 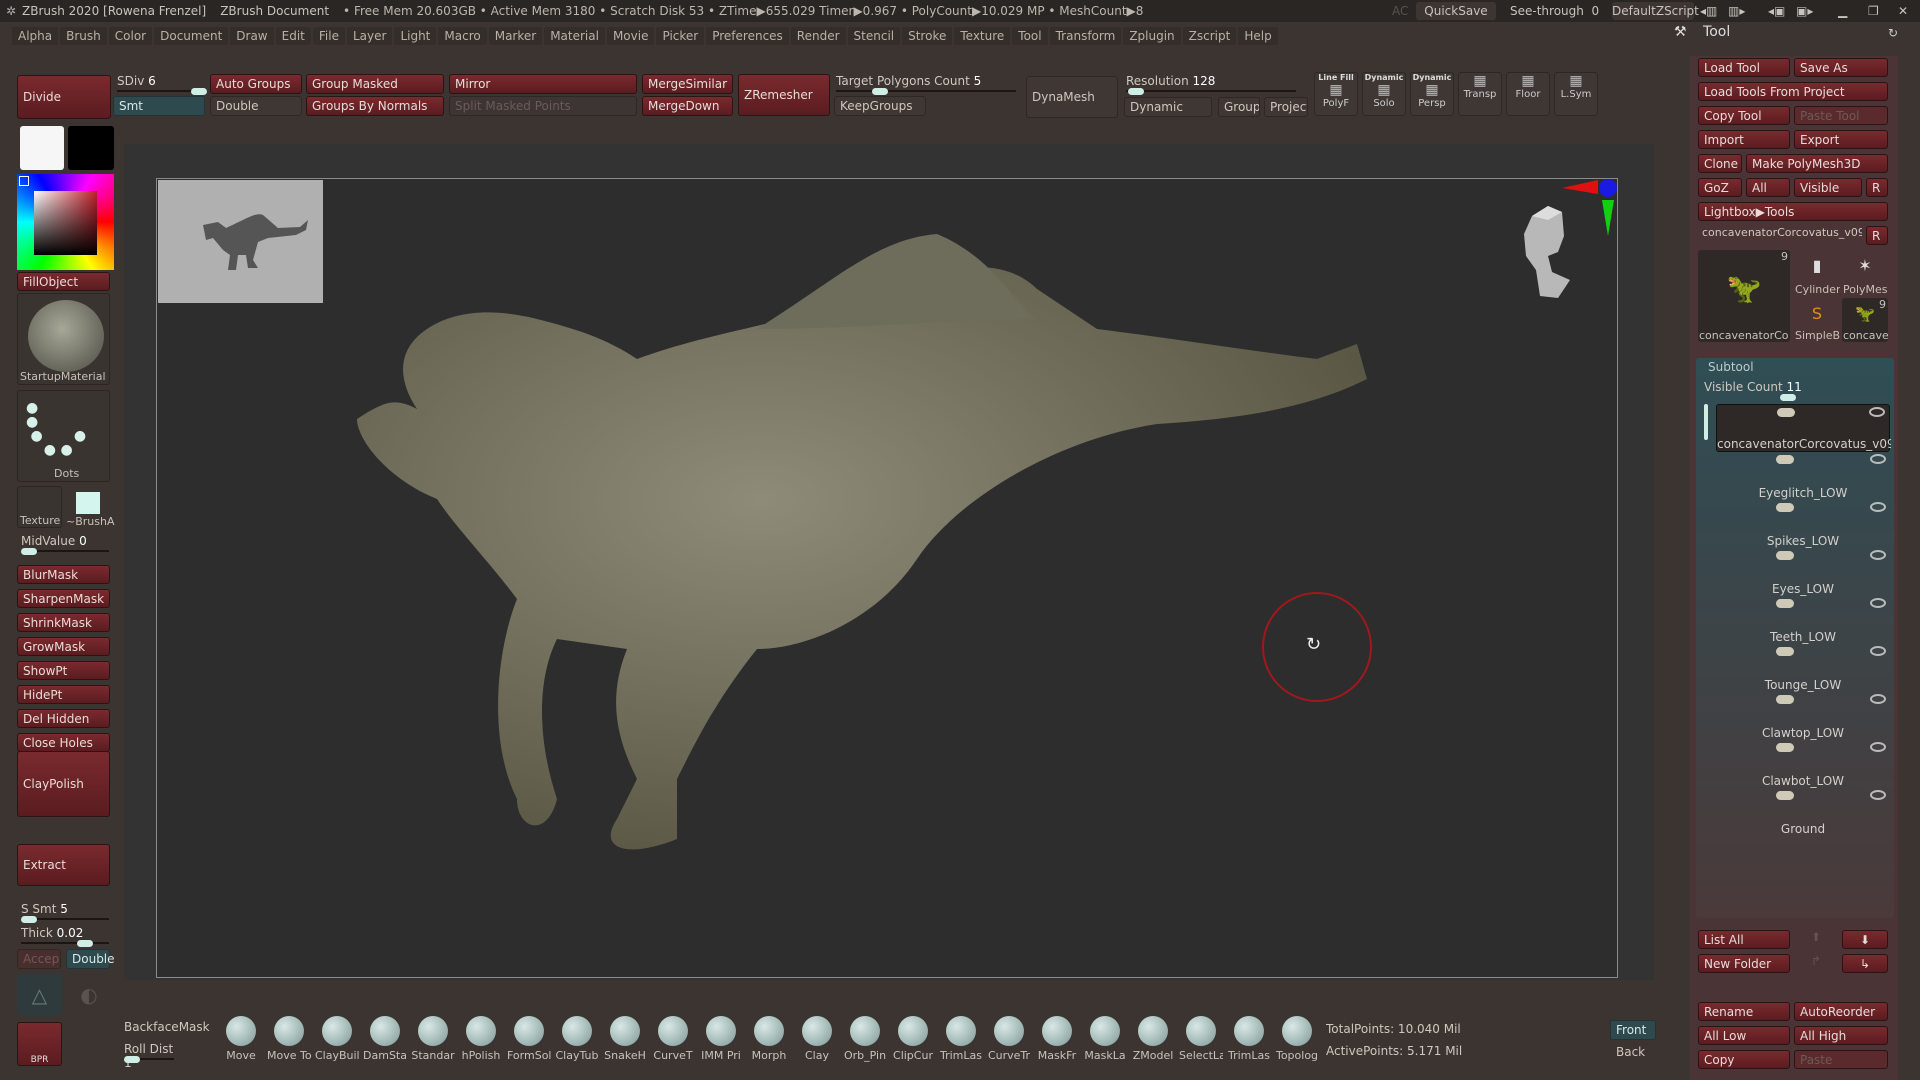 What do you see at coordinates (1286, 107) in the screenshot?
I see `project-toggle: Project` at bounding box center [1286, 107].